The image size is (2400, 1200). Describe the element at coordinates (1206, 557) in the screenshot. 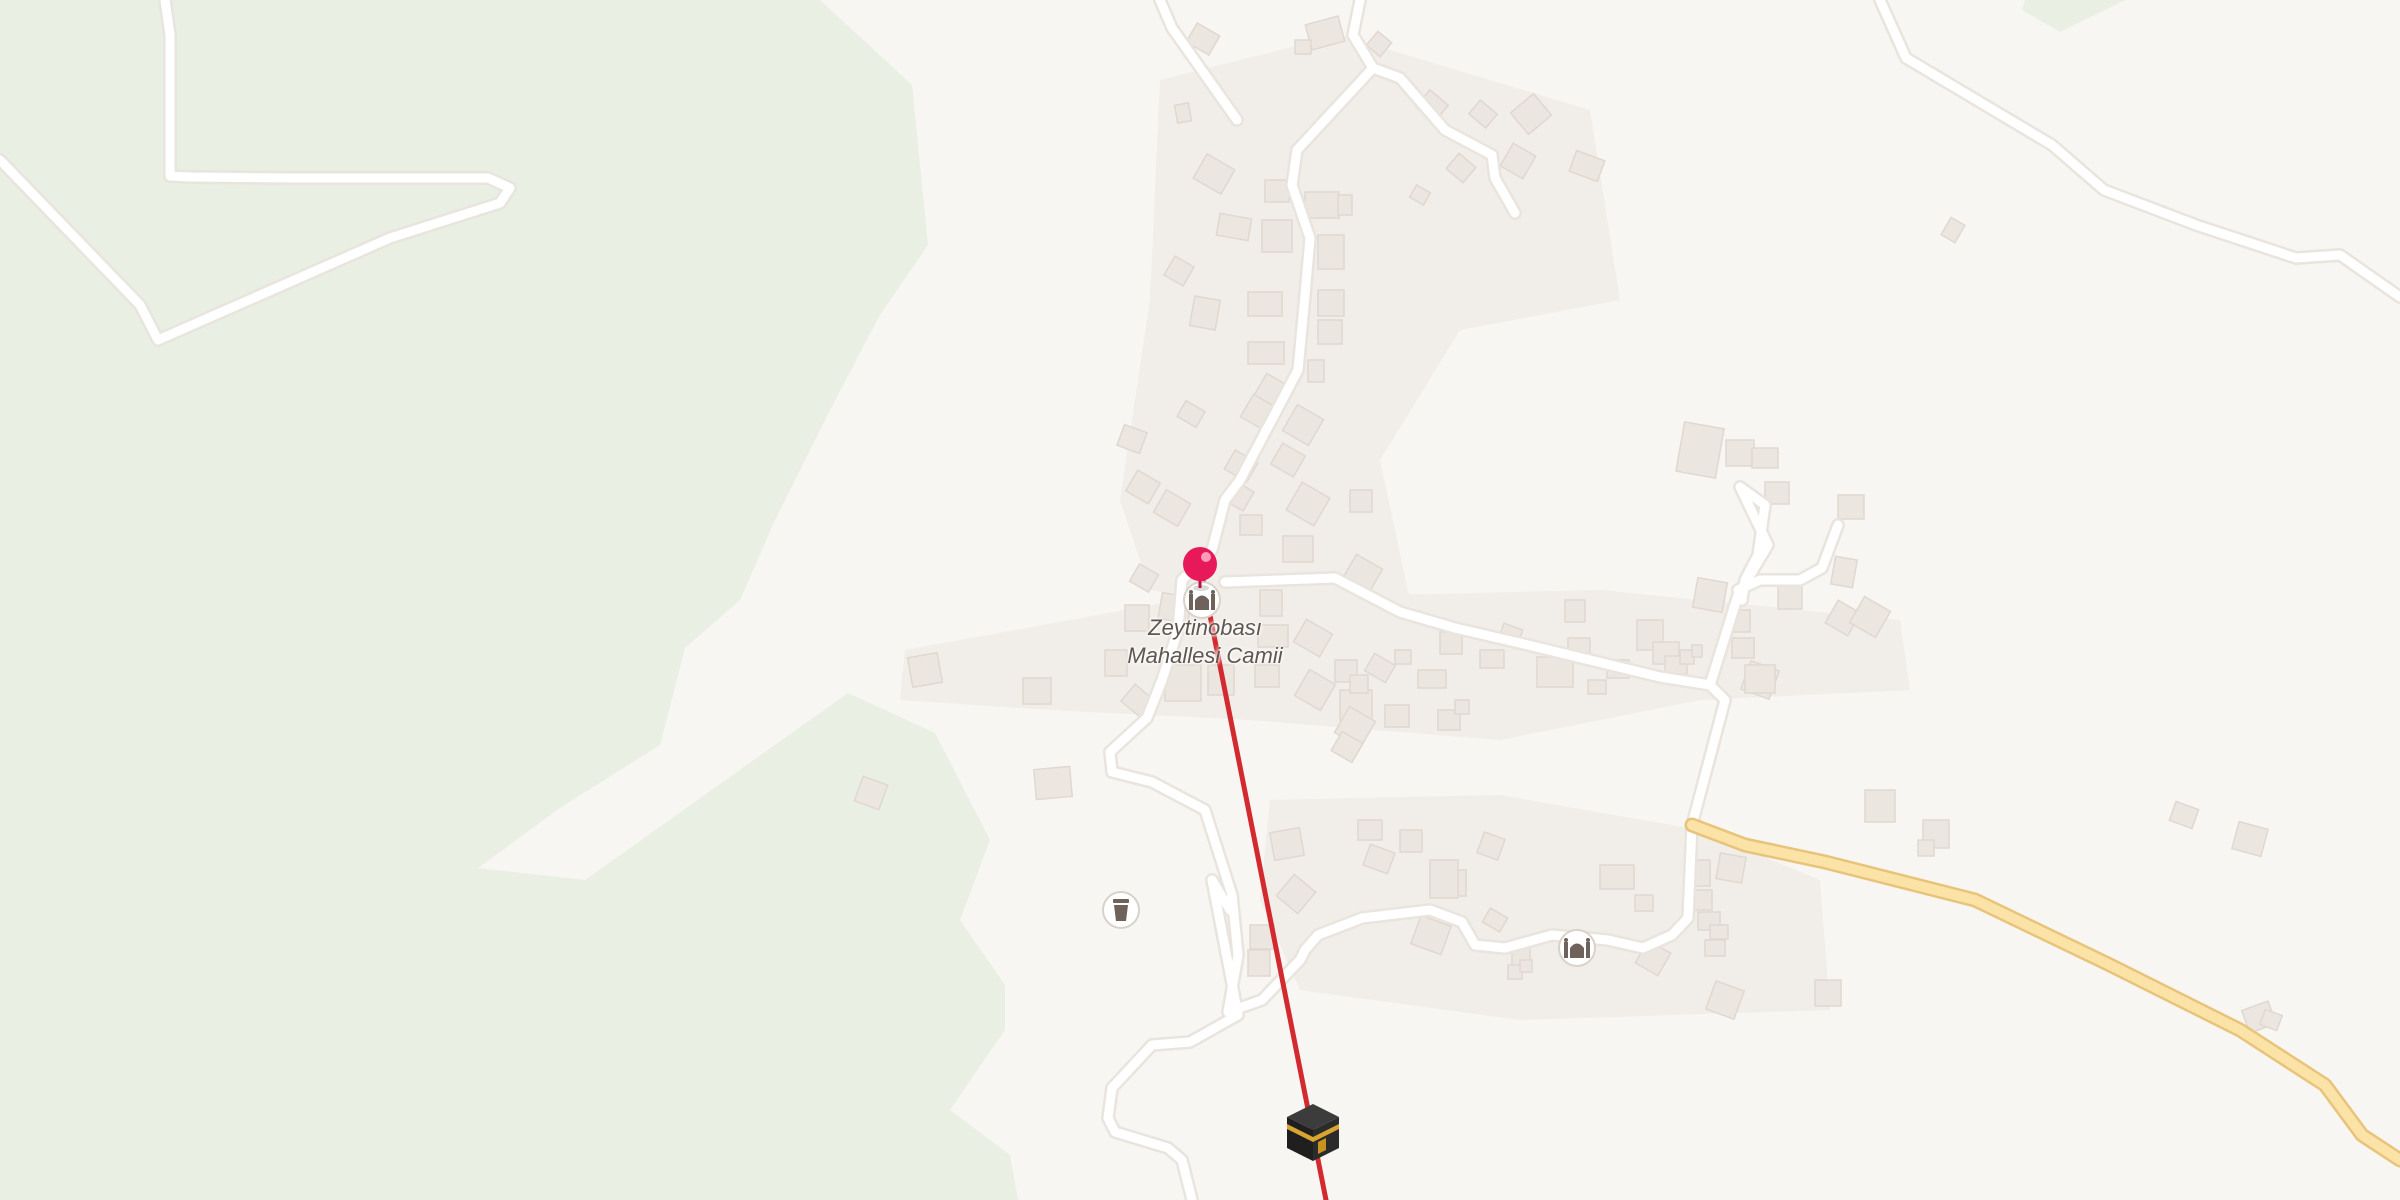

I see `location-pin-highlight` at that location.